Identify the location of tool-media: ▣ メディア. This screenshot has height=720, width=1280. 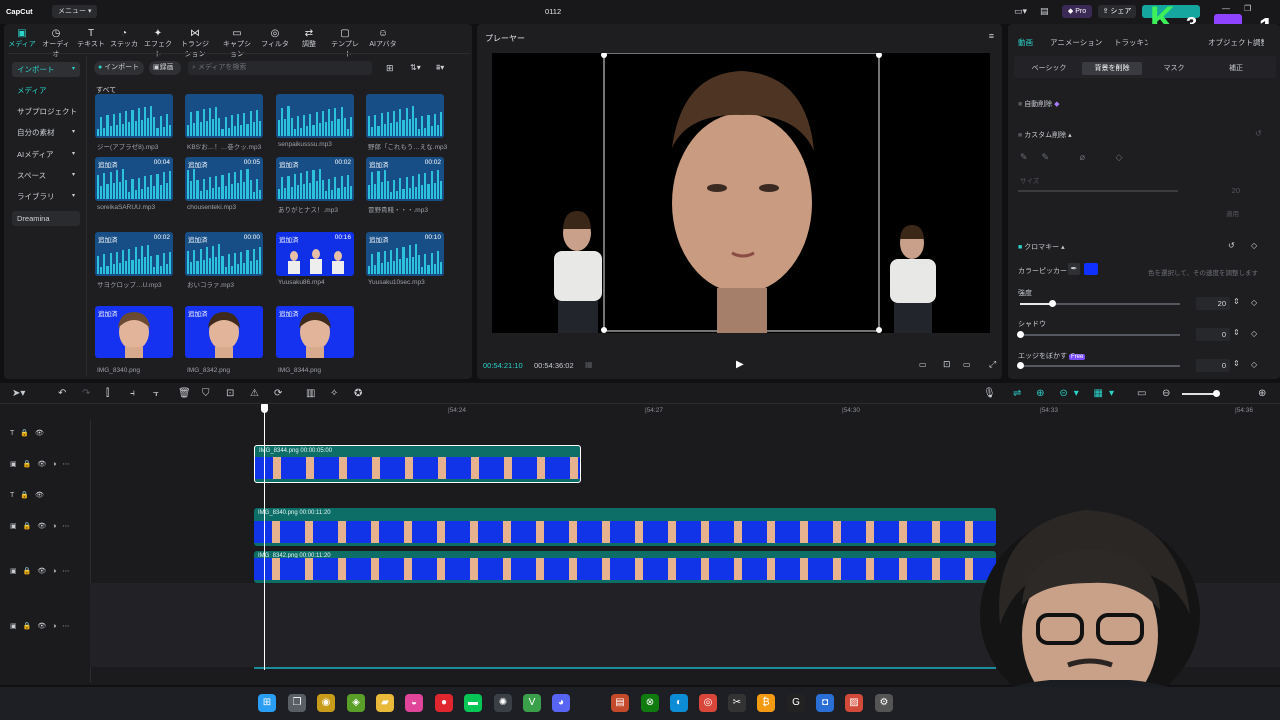
(22, 38).